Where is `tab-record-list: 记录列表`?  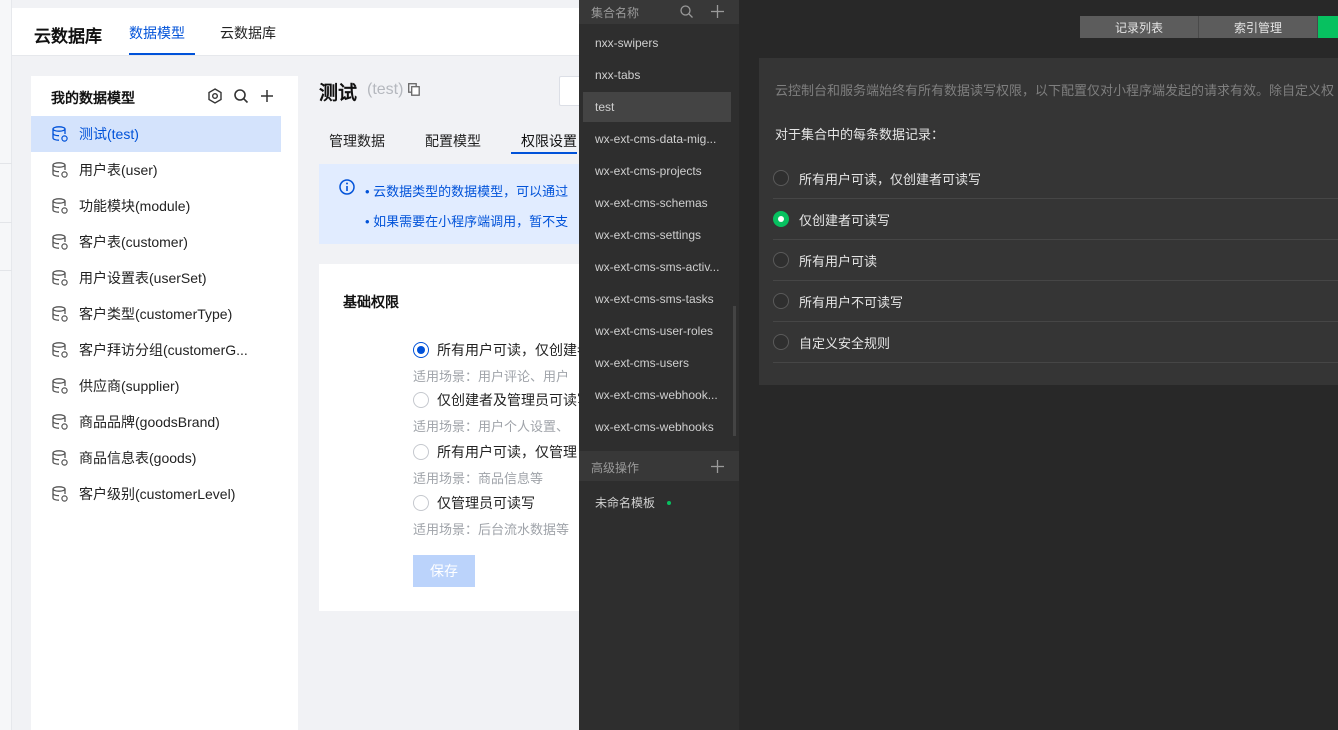 tab-record-list: 记录列表 is located at coordinates (1139, 27).